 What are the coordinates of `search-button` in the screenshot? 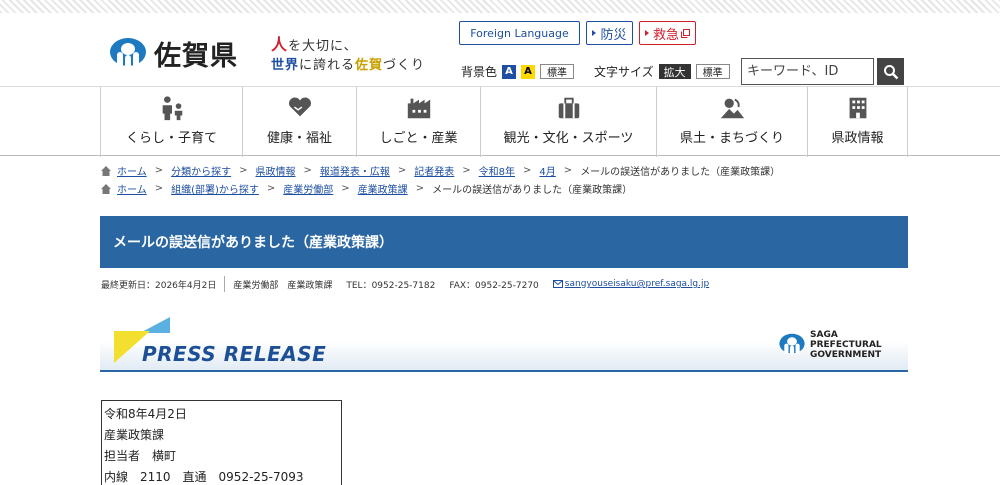 It's located at (890, 71).